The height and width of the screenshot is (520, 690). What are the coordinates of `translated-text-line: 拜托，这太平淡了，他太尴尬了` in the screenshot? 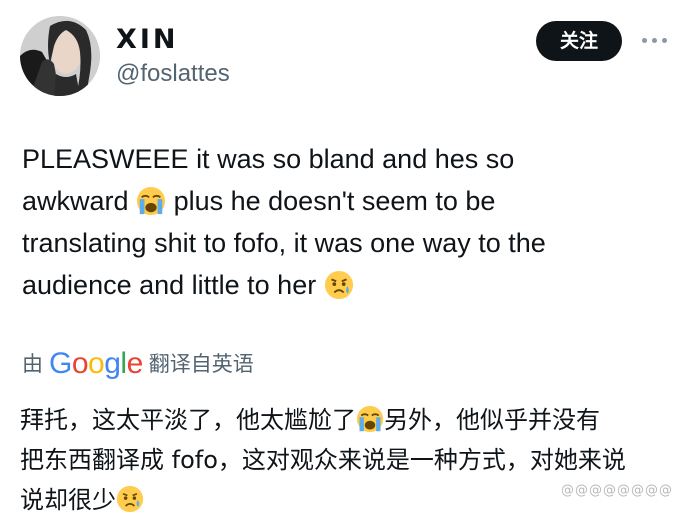 It's located at (188, 420).